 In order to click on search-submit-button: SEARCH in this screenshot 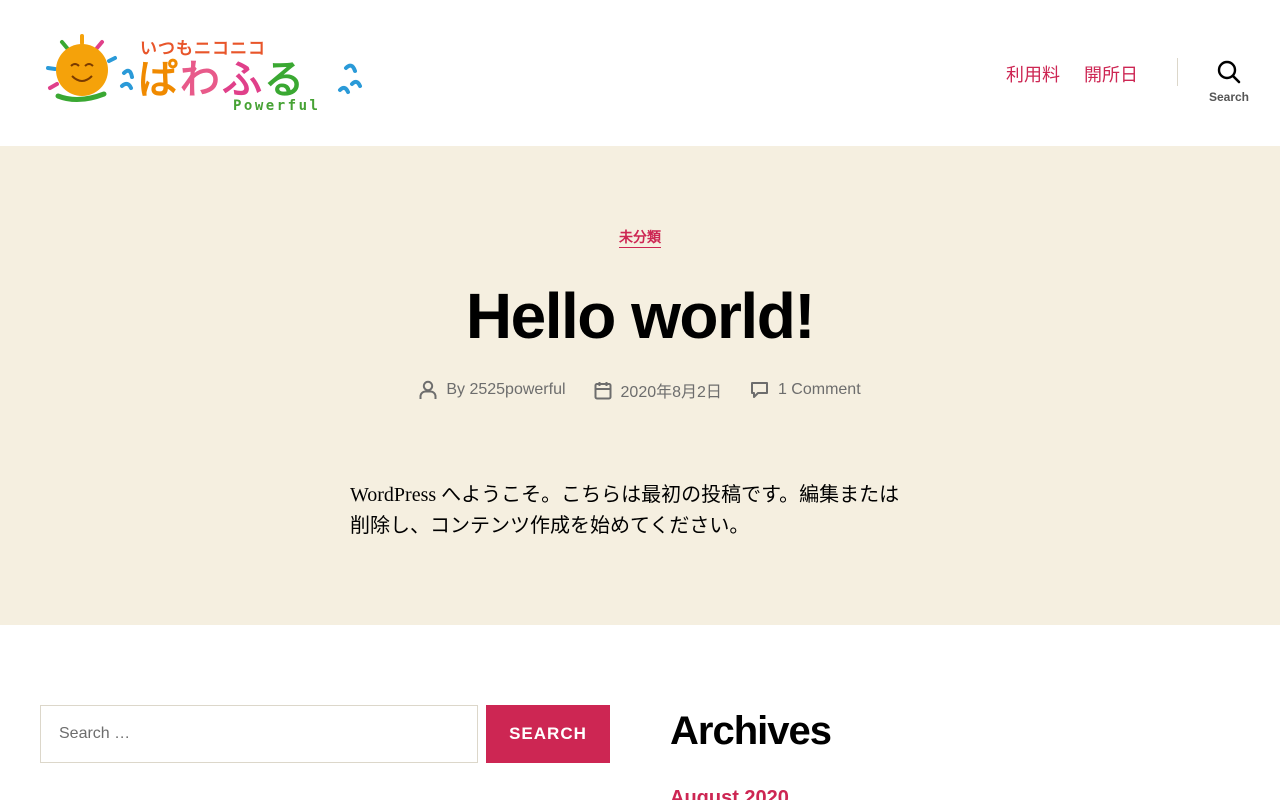, I will do `click(548, 734)`.